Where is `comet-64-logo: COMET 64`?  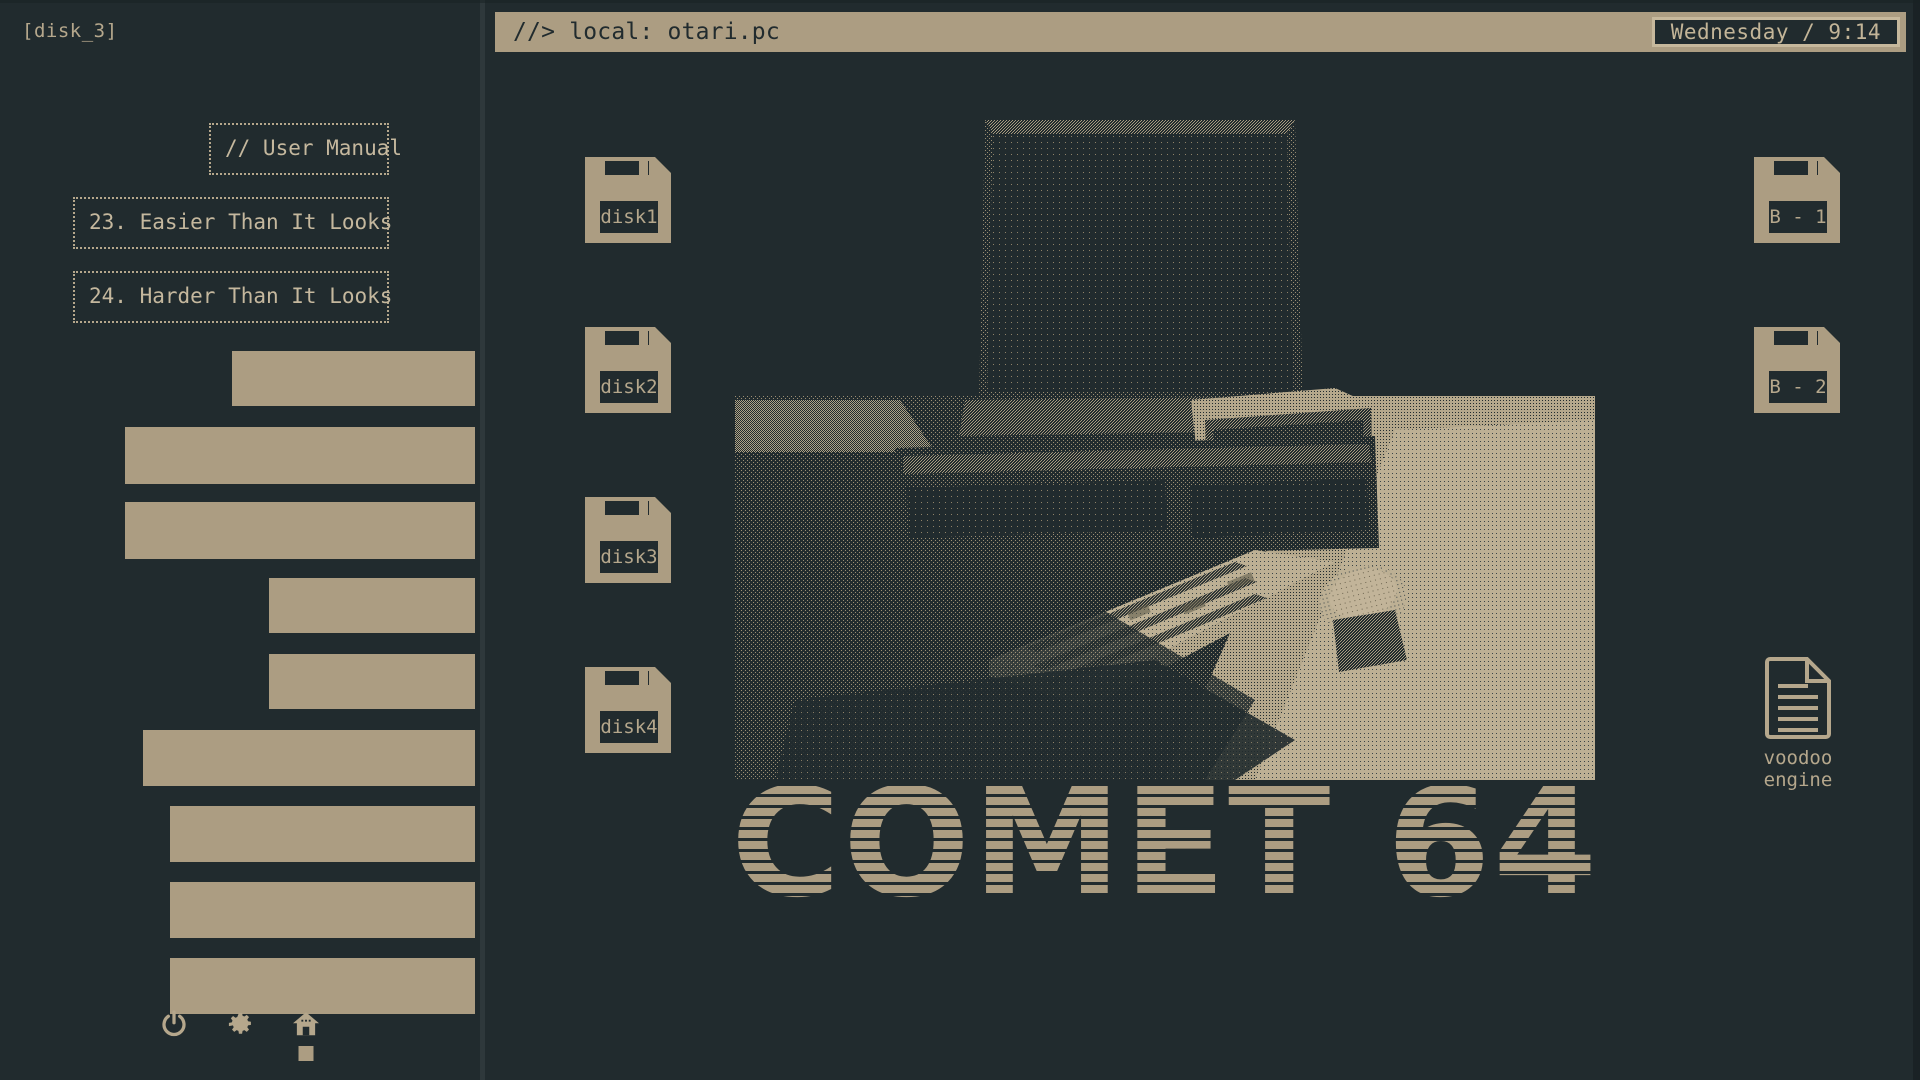 comet-64-logo: COMET 64 is located at coordinates (1165, 850).